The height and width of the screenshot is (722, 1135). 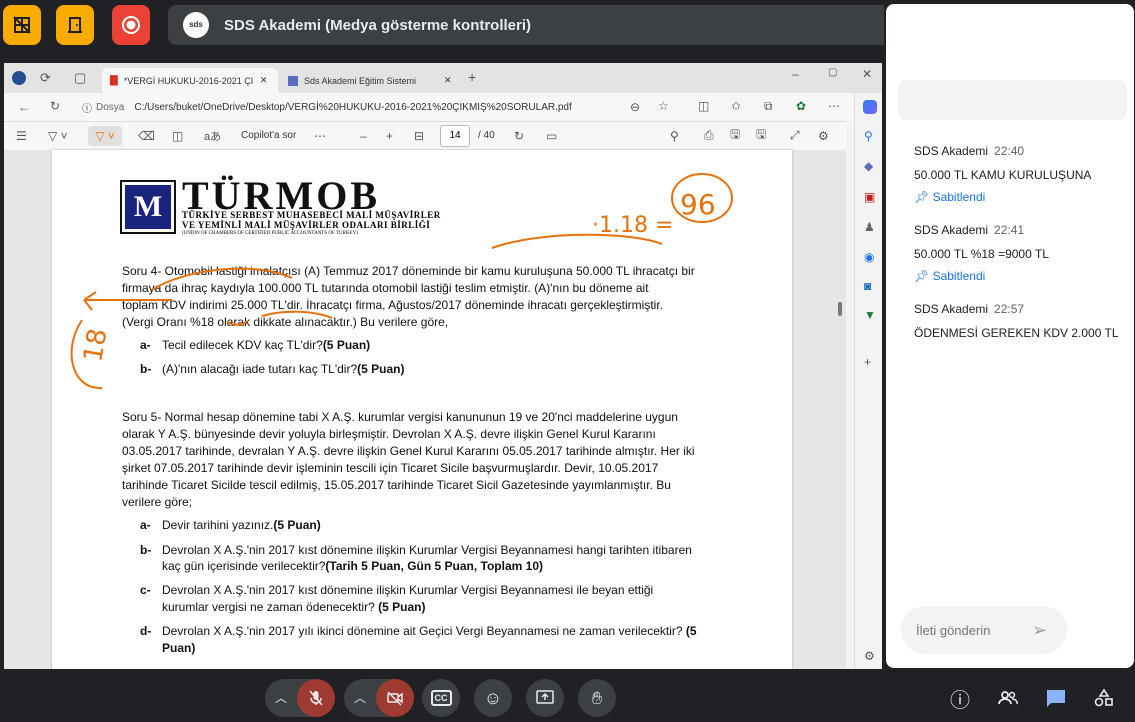 I want to click on tab-sds: Sds Akademi Eğitim Sistemi ✕, so click(x=369, y=80).